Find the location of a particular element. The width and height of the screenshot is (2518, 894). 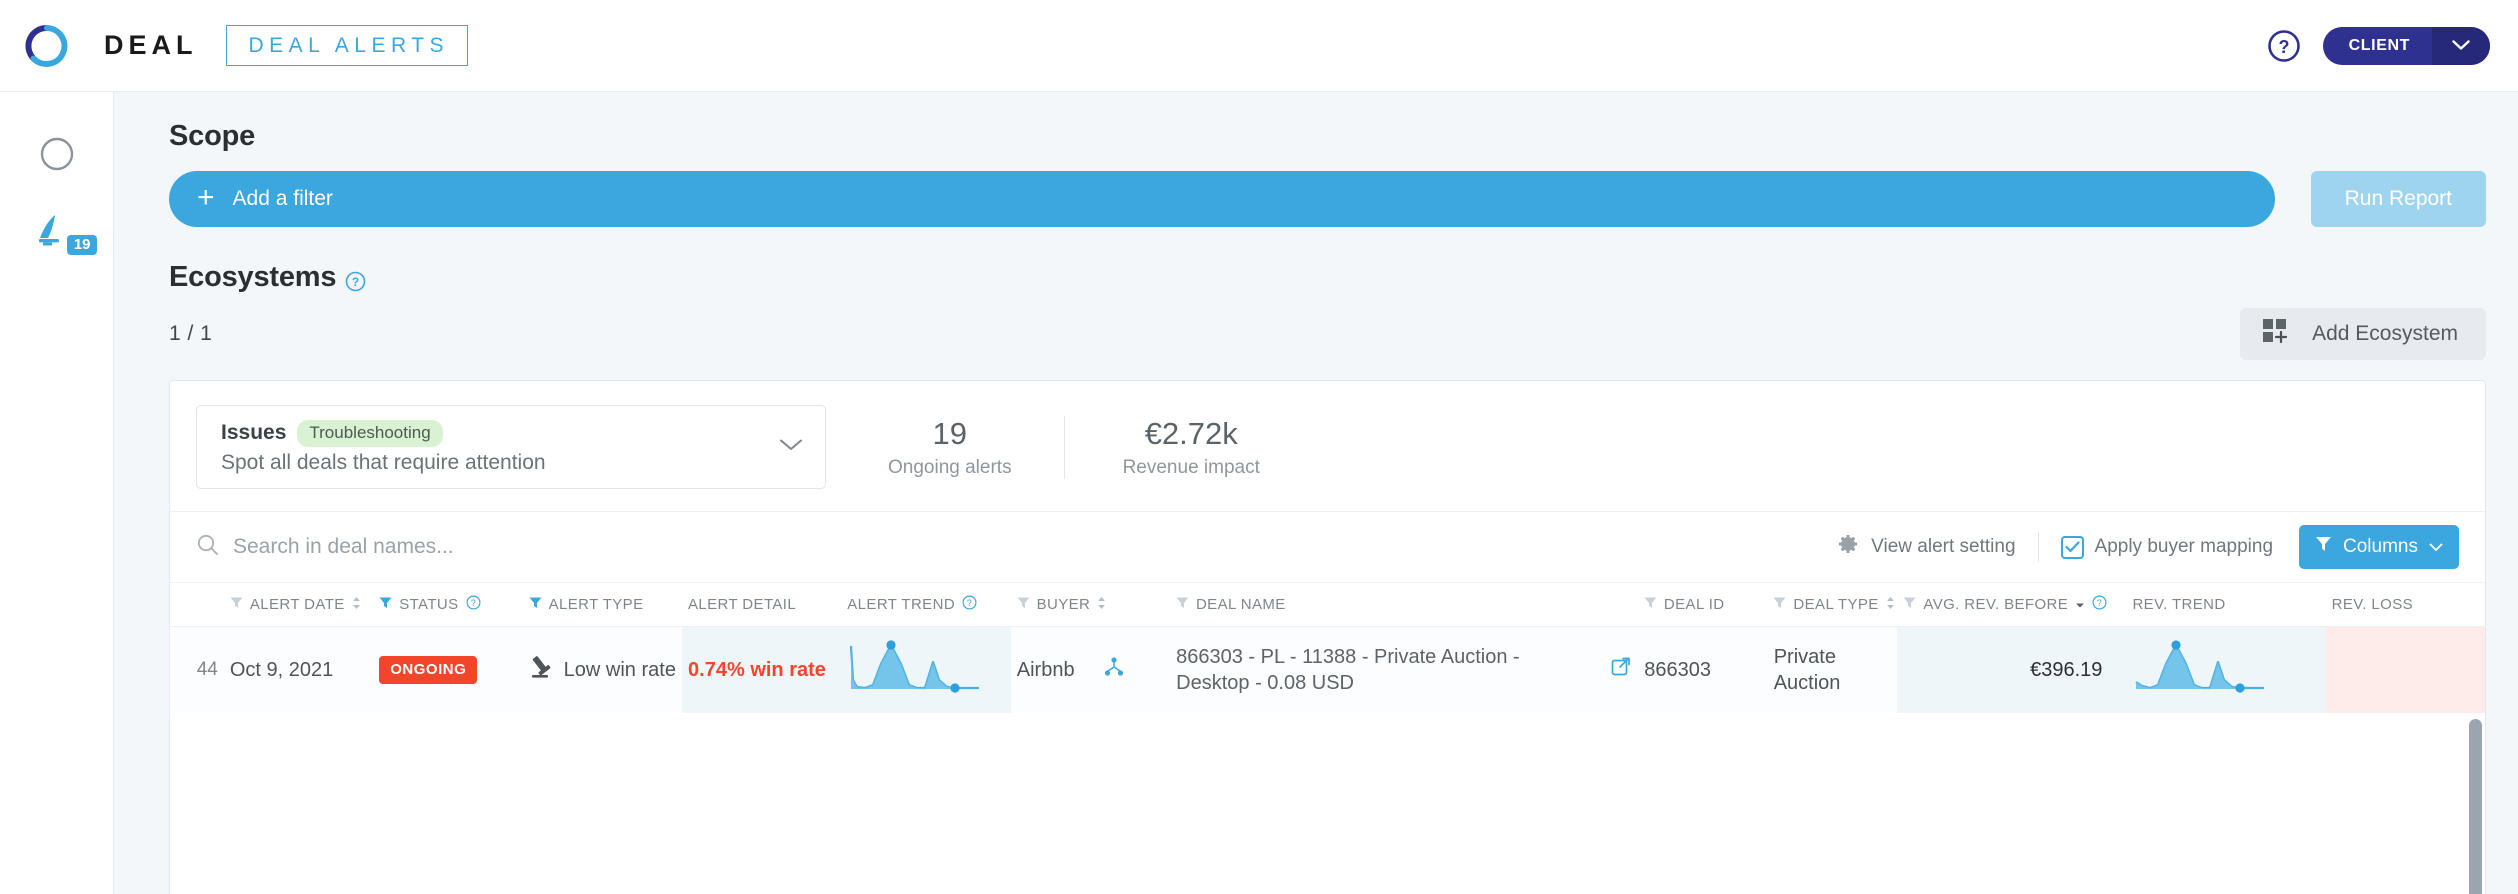

th-alert-trend: ALERT TREND ? is located at coordinates (925, 604).